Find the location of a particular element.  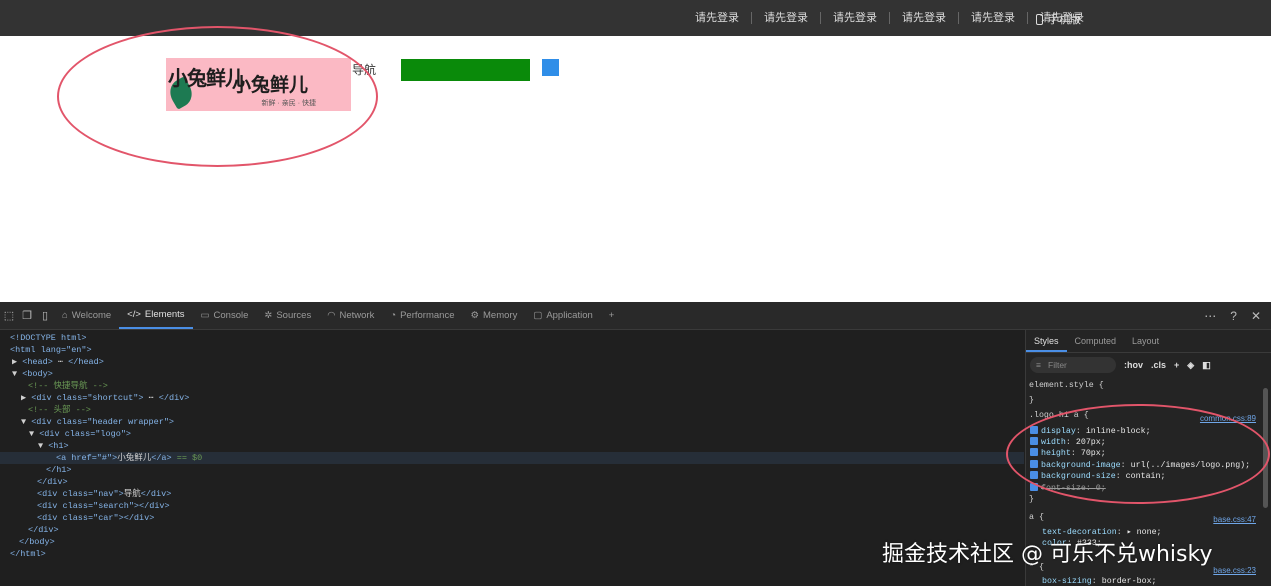

rule-selector: a { is located at coordinates (1036, 517).